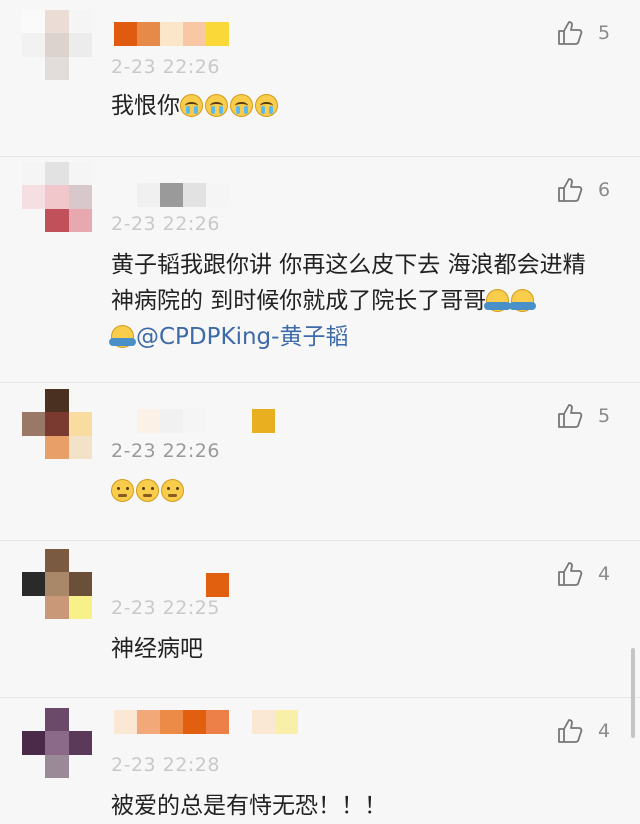 This screenshot has width=640, height=824. What do you see at coordinates (633, 693) in the screenshot?
I see `scrollbar` at bounding box center [633, 693].